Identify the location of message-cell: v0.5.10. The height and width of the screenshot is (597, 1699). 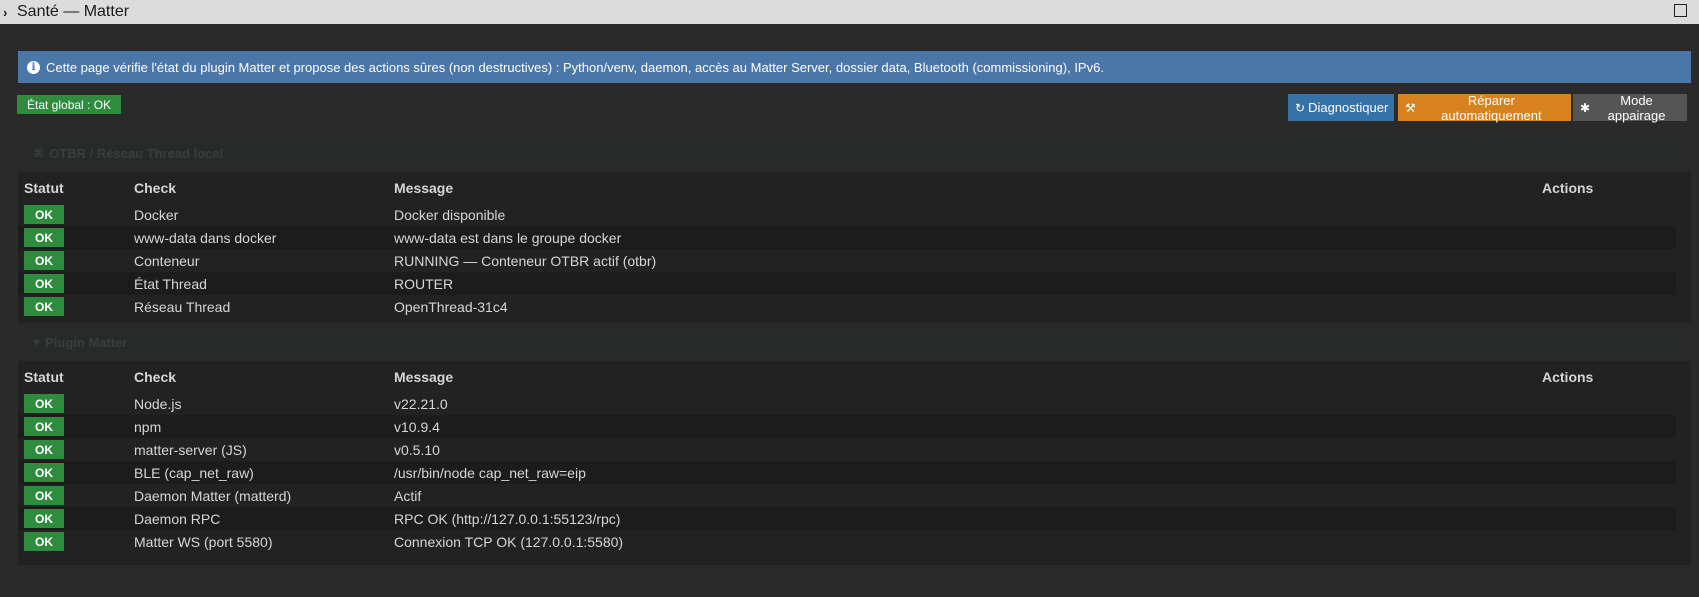
(417, 449).